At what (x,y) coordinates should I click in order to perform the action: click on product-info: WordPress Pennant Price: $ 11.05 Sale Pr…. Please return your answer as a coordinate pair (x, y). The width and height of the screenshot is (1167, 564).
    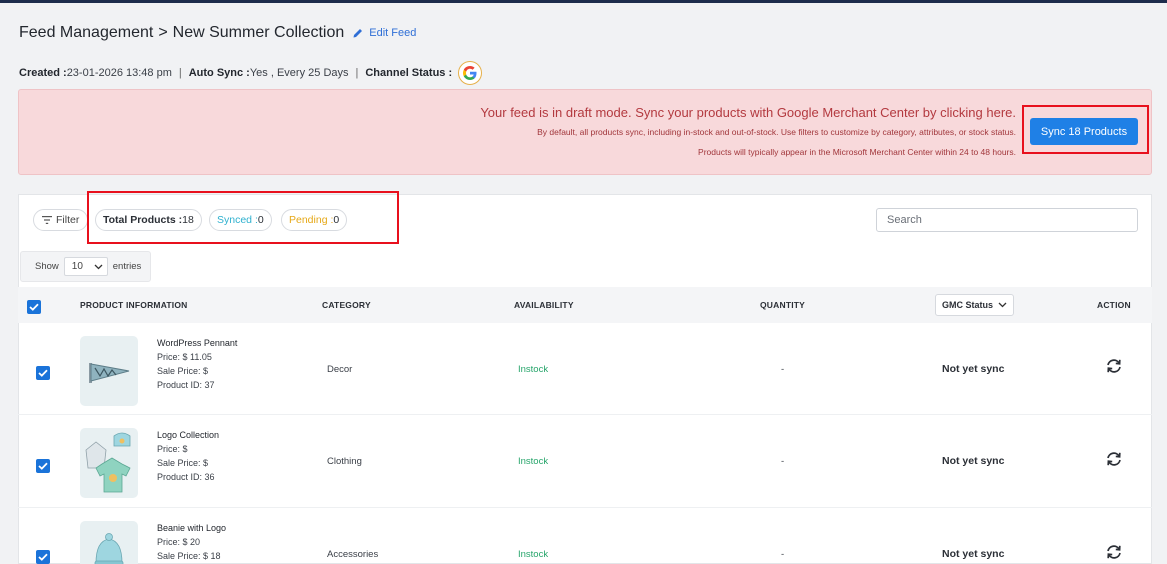
    Looking at the image, I should click on (197, 364).